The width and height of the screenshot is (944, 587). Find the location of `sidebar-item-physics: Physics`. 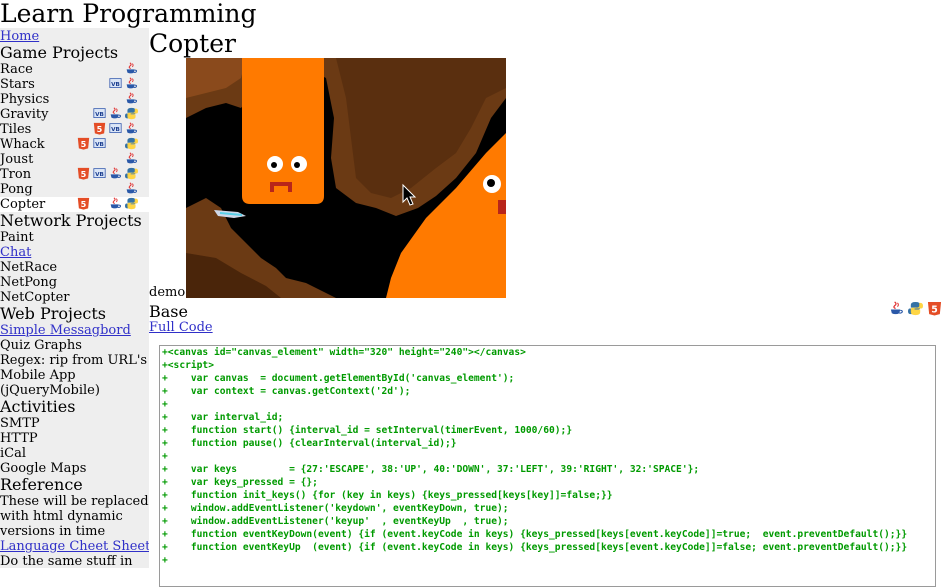

sidebar-item-physics: Physics is located at coordinates (74, 99).